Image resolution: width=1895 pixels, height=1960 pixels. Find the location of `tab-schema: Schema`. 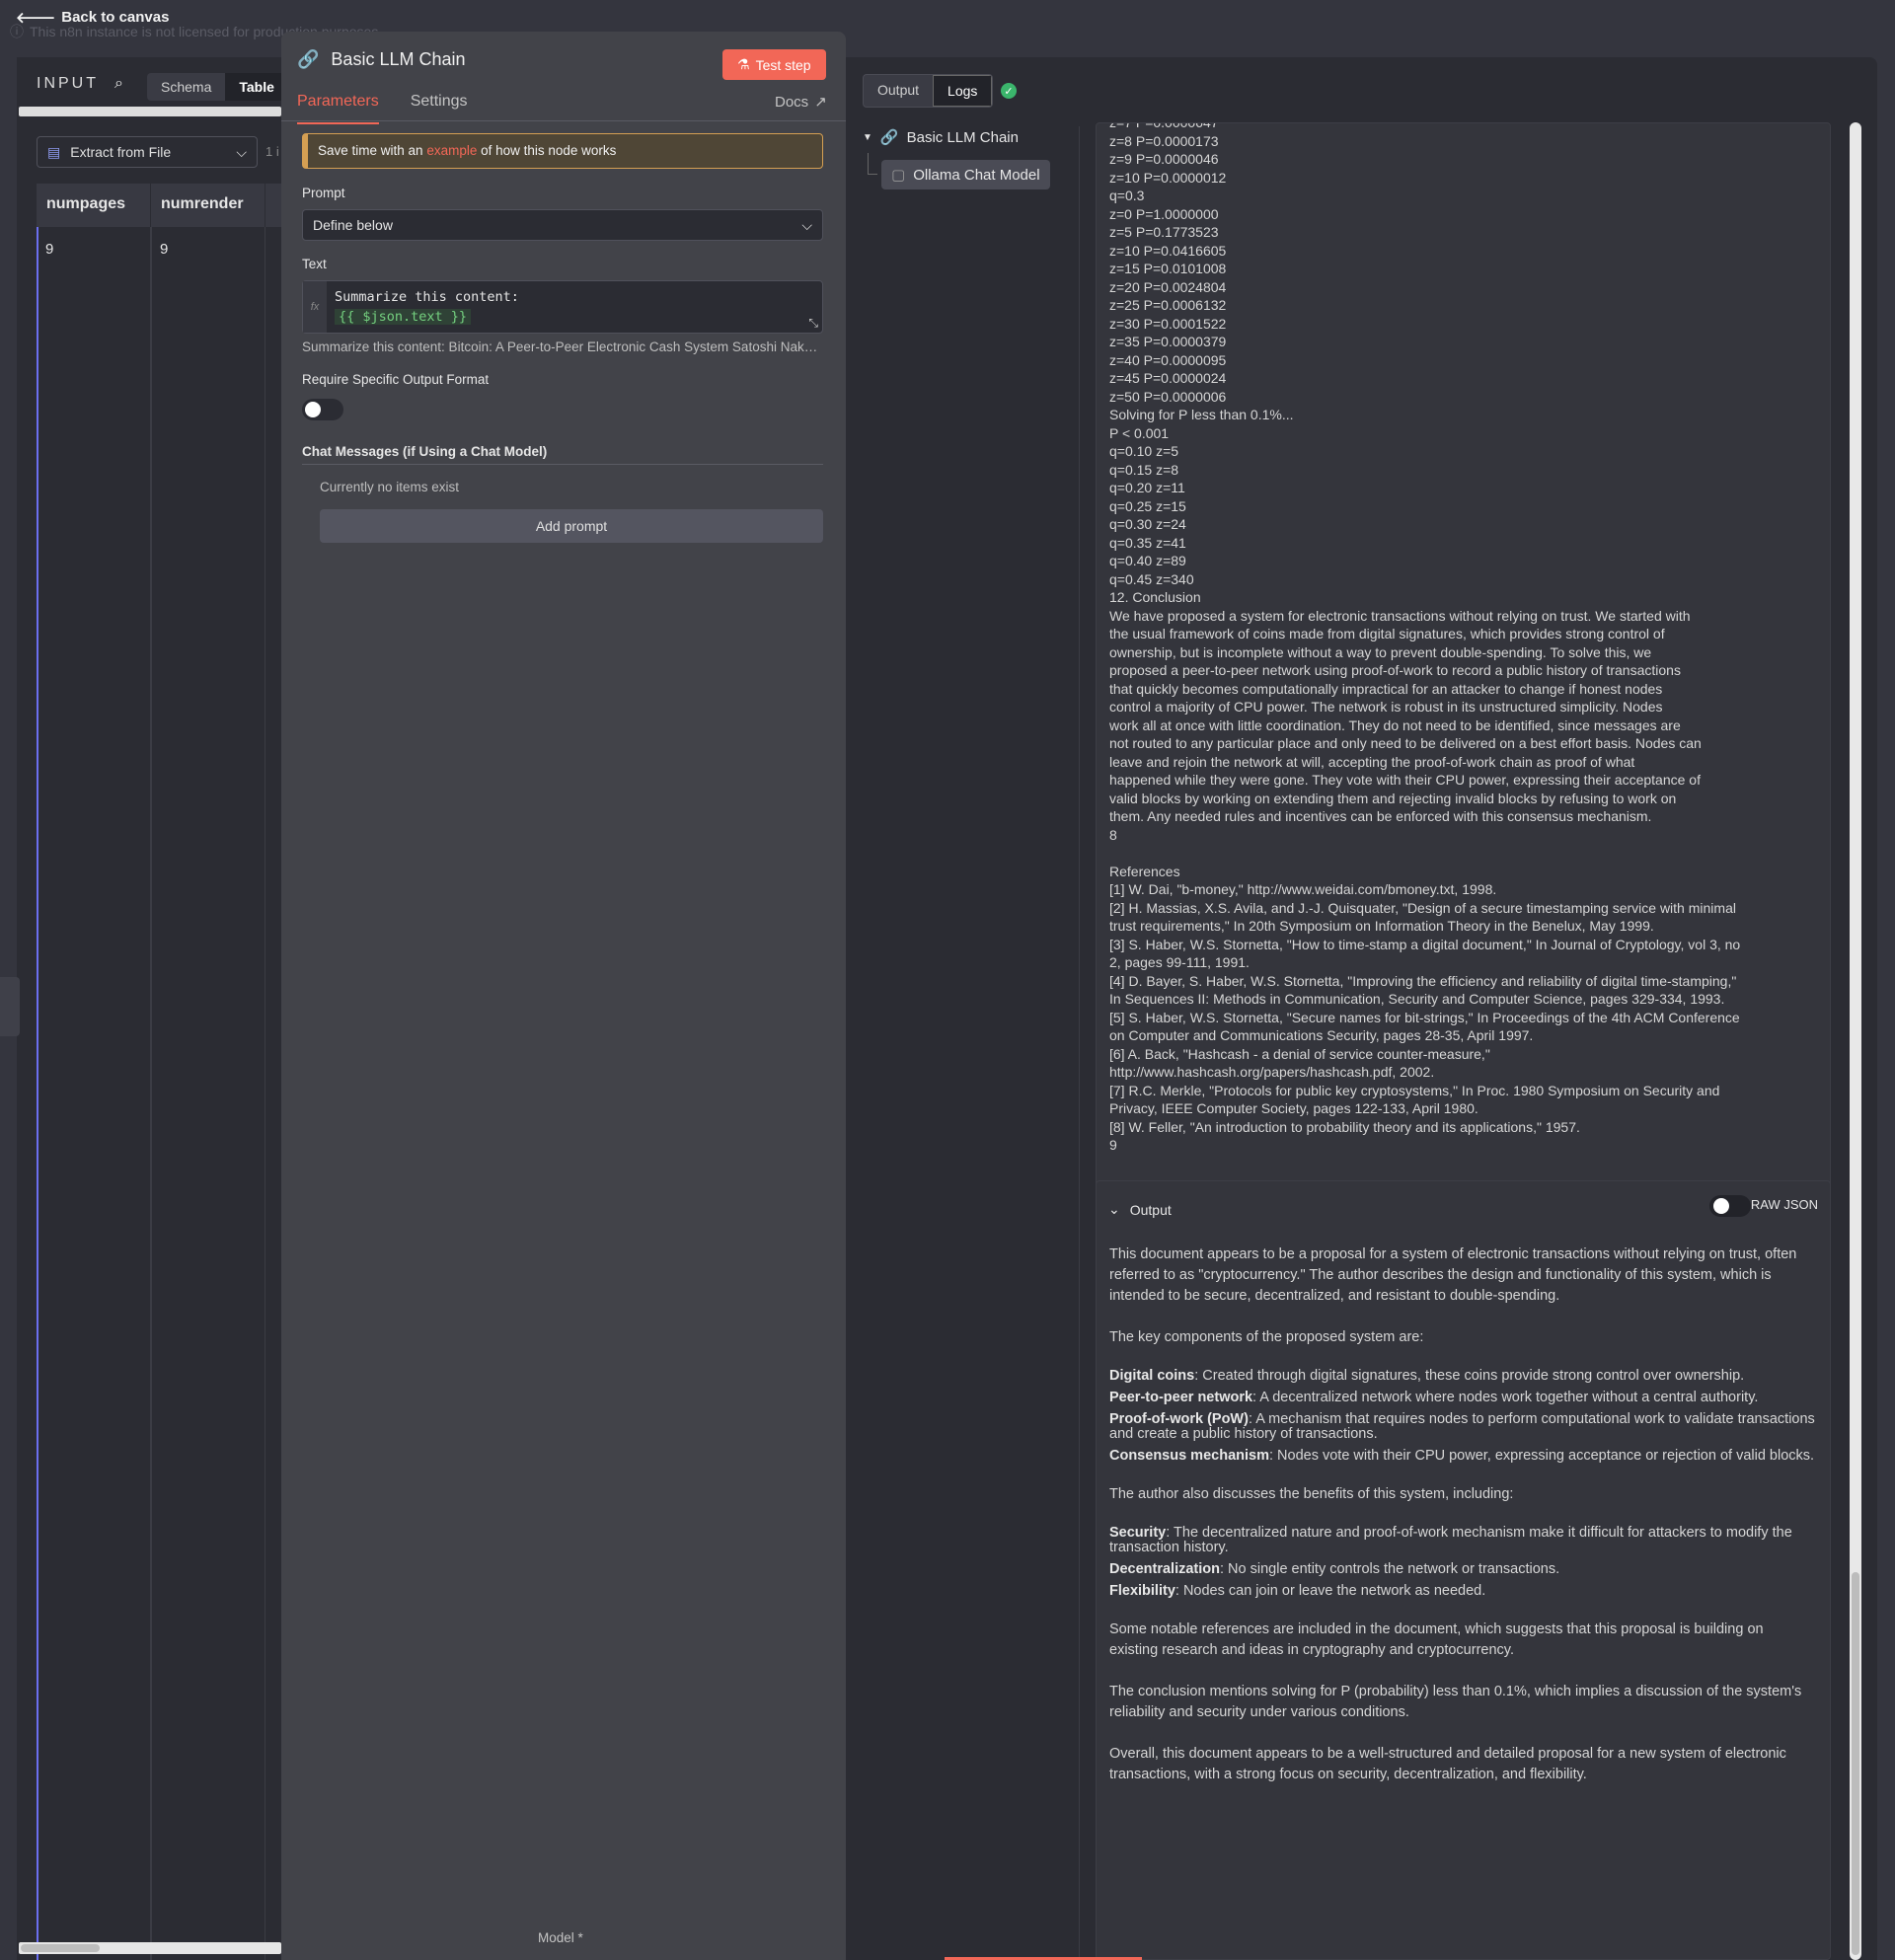

tab-schema: Schema is located at coordinates (186, 87).